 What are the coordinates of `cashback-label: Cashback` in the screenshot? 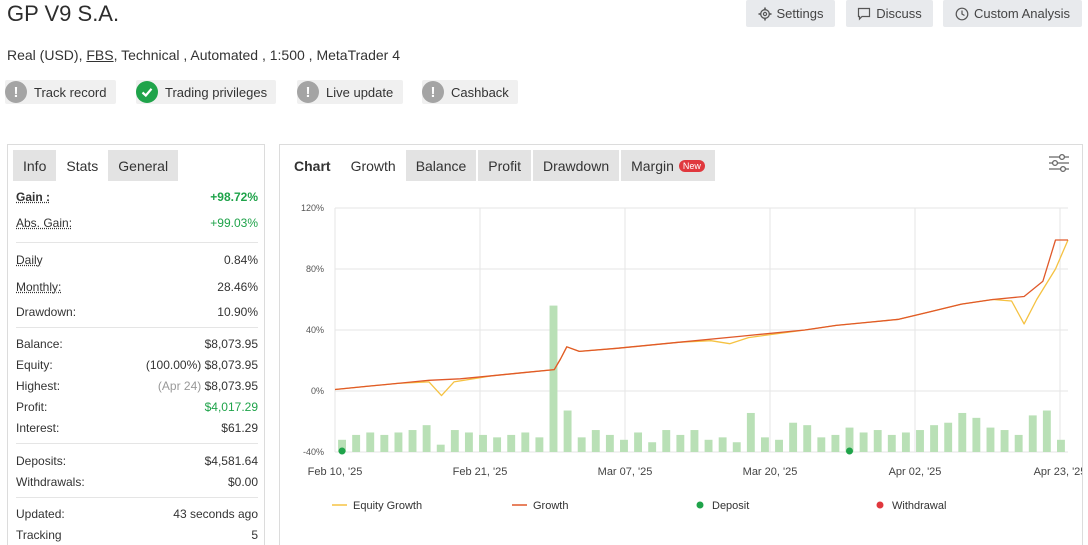 It's located at (480, 92).